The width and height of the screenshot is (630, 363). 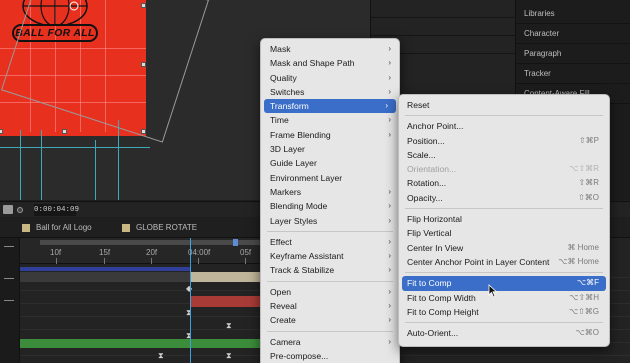 I want to click on menu-item-open: Open ›, so click(x=330, y=292).